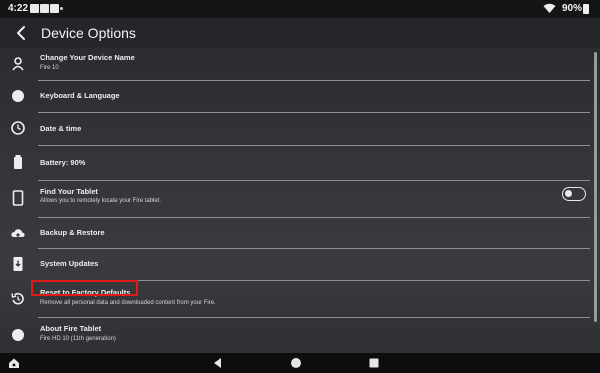 The width and height of the screenshot is (600, 373). Describe the element at coordinates (18, 96) in the screenshot. I see `globe-icon` at that location.